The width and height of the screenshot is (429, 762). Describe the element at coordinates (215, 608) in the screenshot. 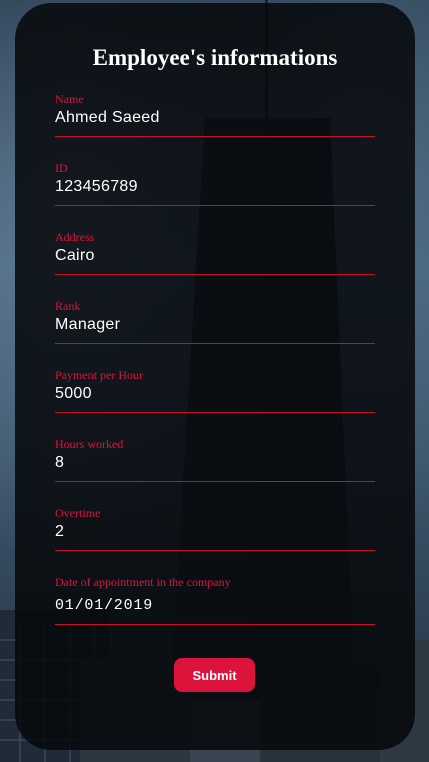

I see `appointment-date-input` at that location.